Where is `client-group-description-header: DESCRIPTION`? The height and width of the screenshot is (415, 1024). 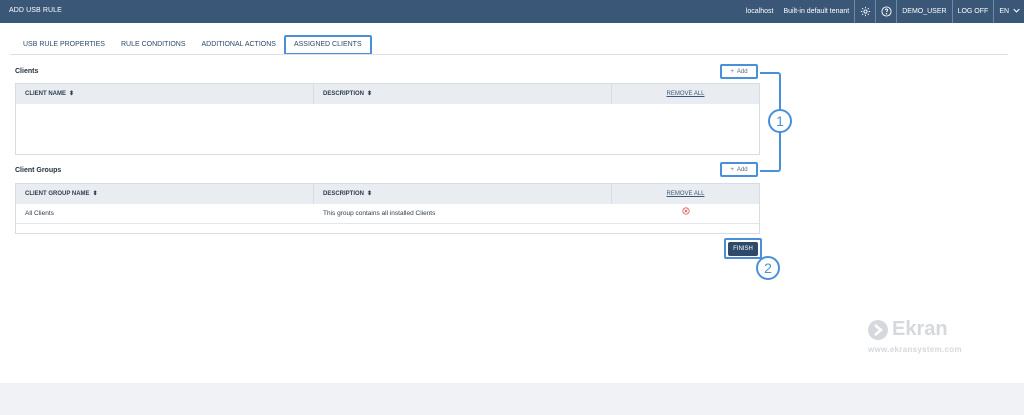 client-group-description-header: DESCRIPTION is located at coordinates (344, 194).